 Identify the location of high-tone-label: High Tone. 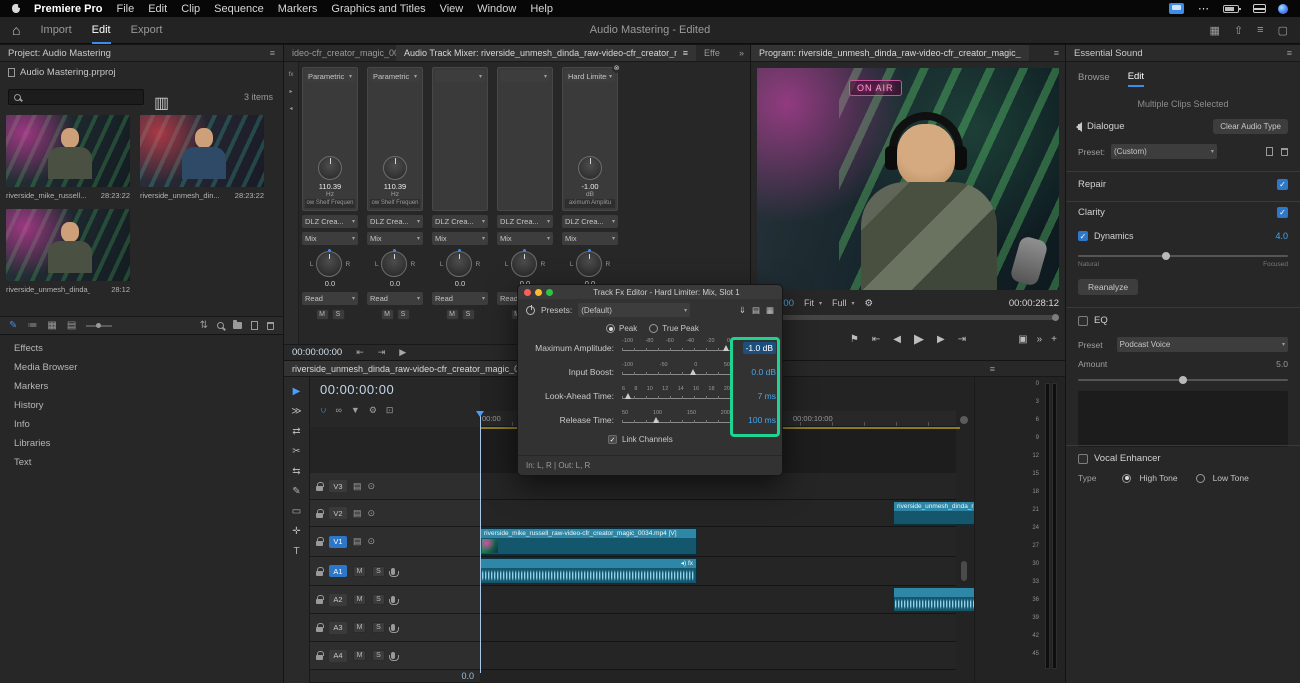
(1158, 478).